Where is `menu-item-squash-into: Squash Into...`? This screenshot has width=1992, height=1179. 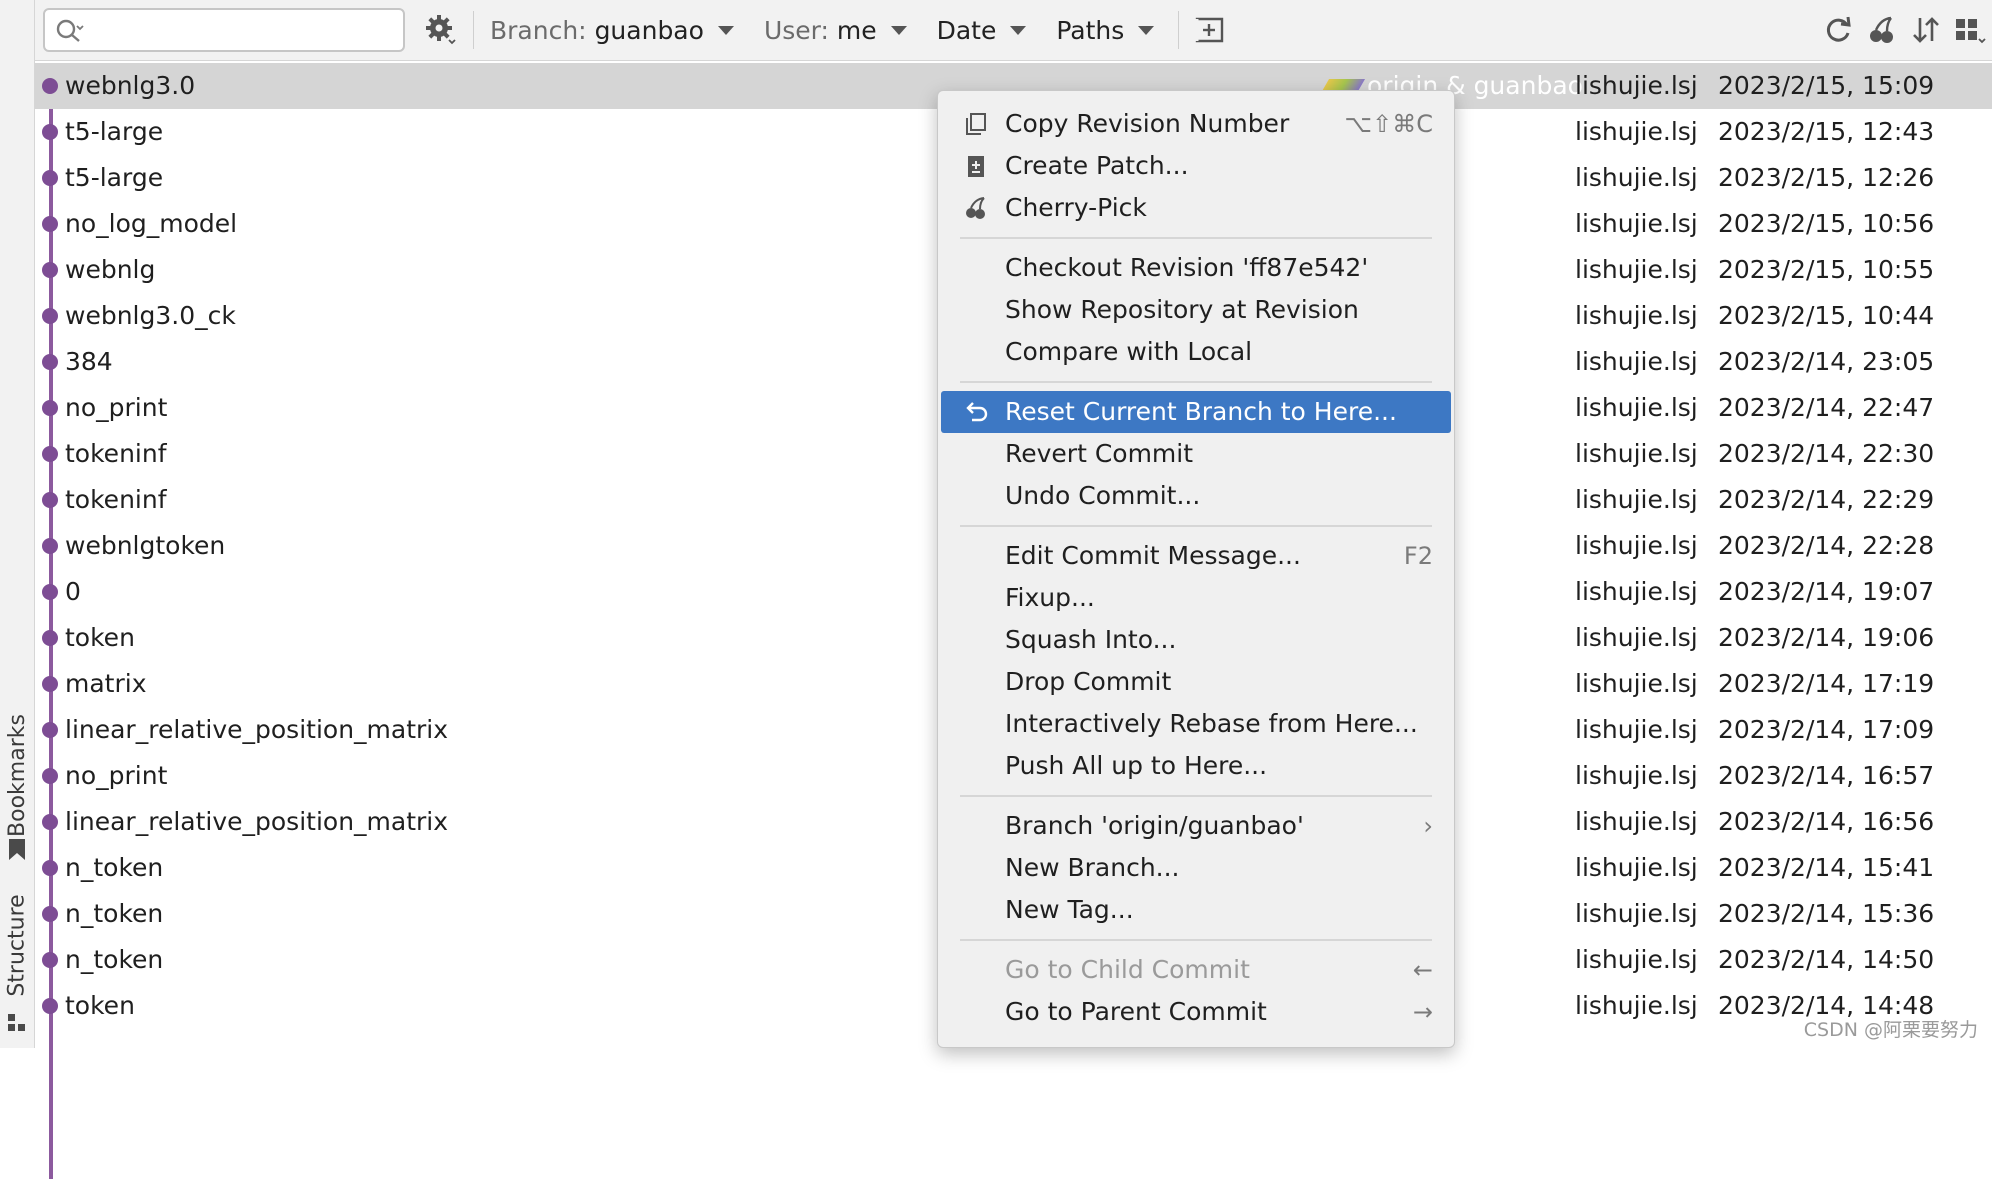 menu-item-squash-into: Squash Into... is located at coordinates (1196, 640).